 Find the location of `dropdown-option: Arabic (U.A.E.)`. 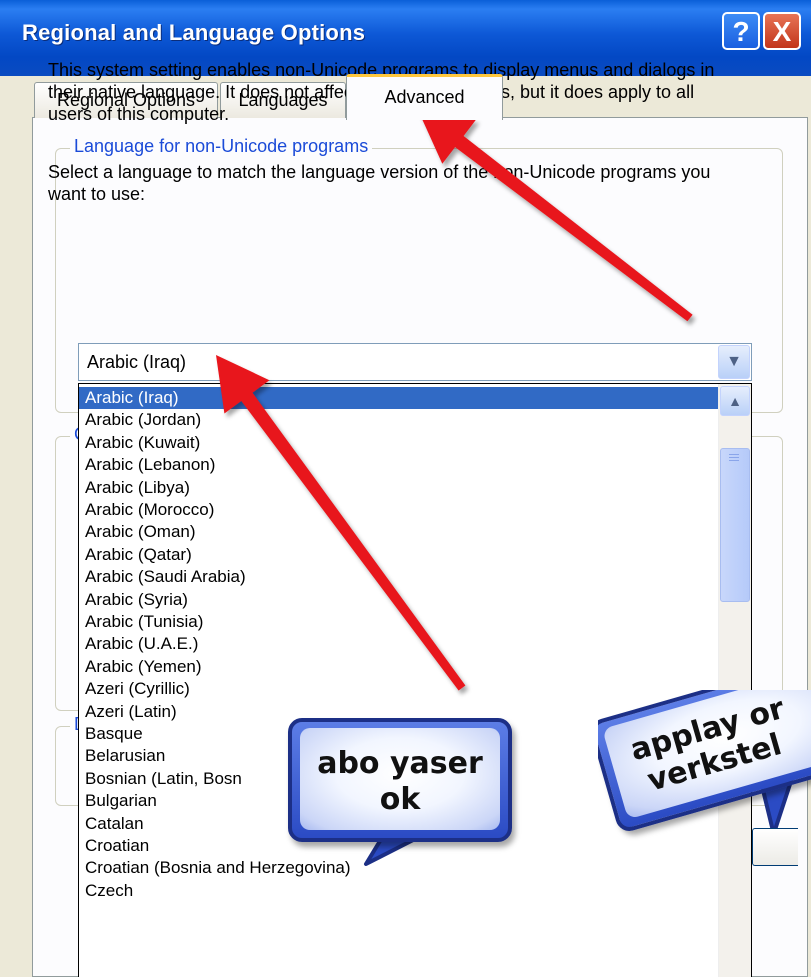

dropdown-option: Arabic (U.A.E.) is located at coordinates (399, 644).